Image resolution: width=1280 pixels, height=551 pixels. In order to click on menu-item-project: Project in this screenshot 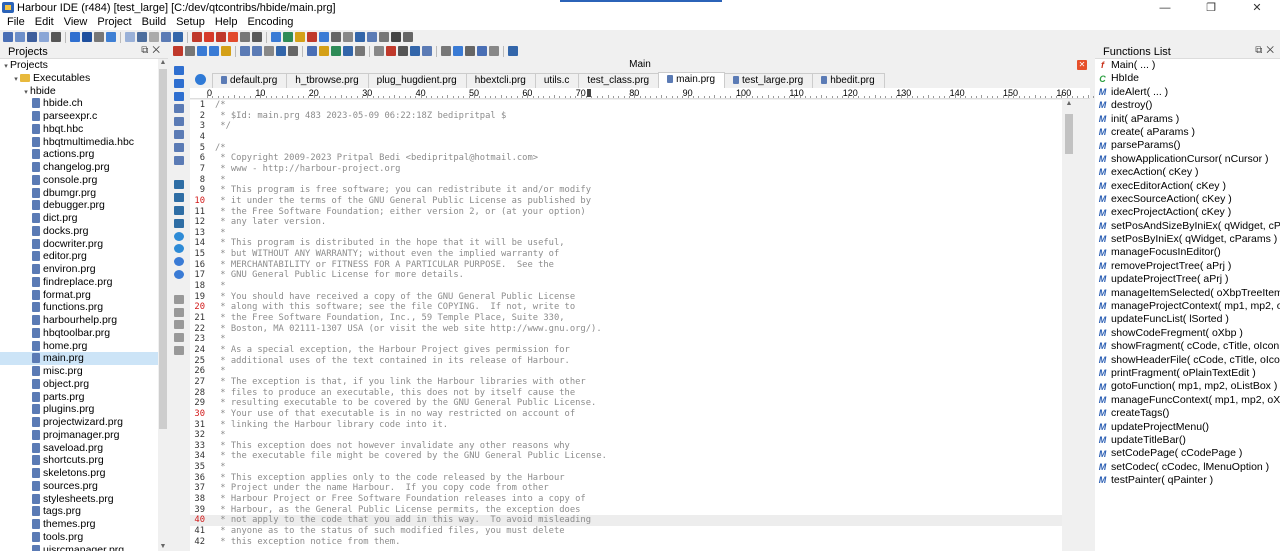, I will do `click(114, 22)`.